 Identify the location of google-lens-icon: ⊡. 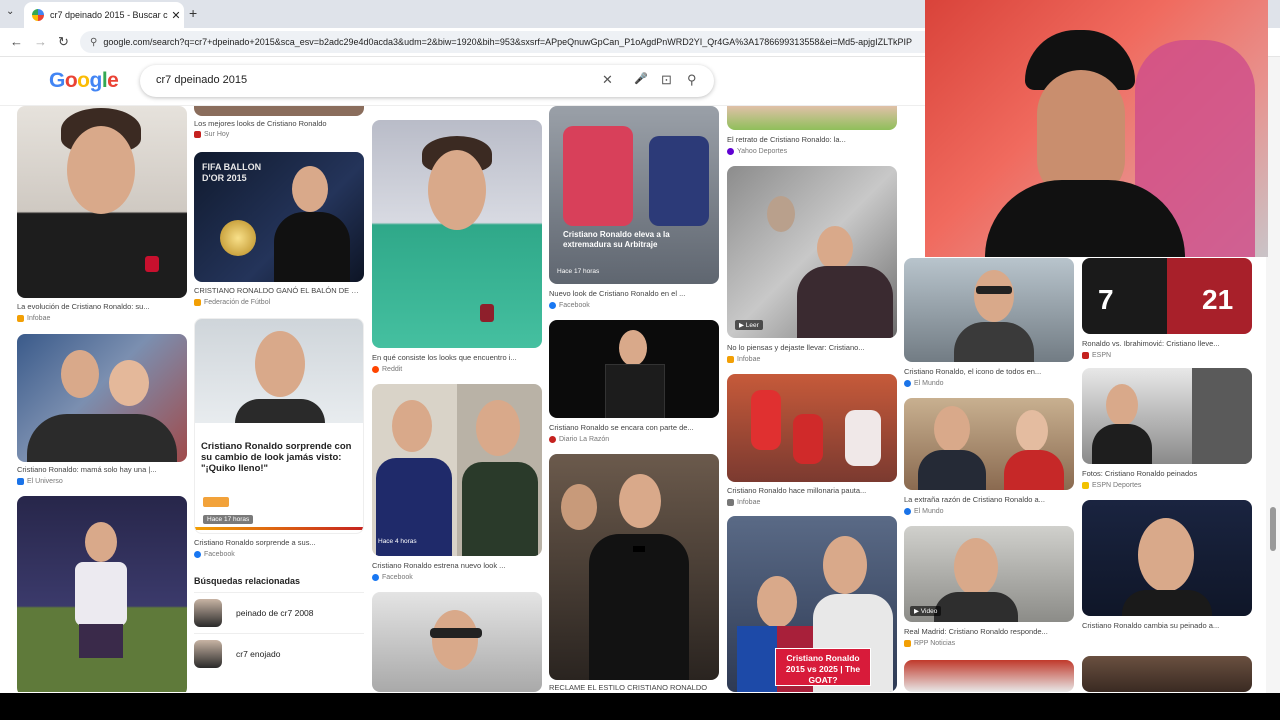
(666, 80).